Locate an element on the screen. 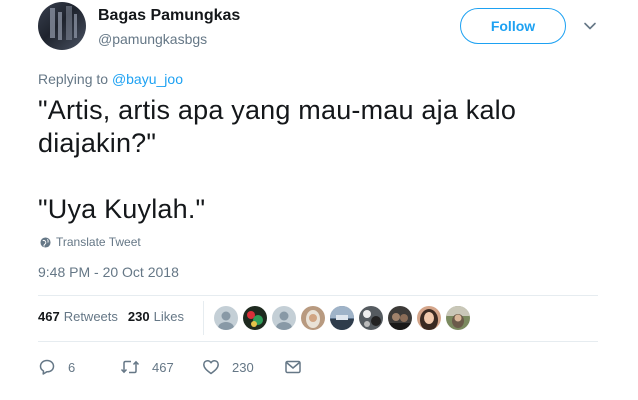 This screenshot has height=400, width=638. translate-tweet-link: Translate Tweet is located at coordinates (90, 242).